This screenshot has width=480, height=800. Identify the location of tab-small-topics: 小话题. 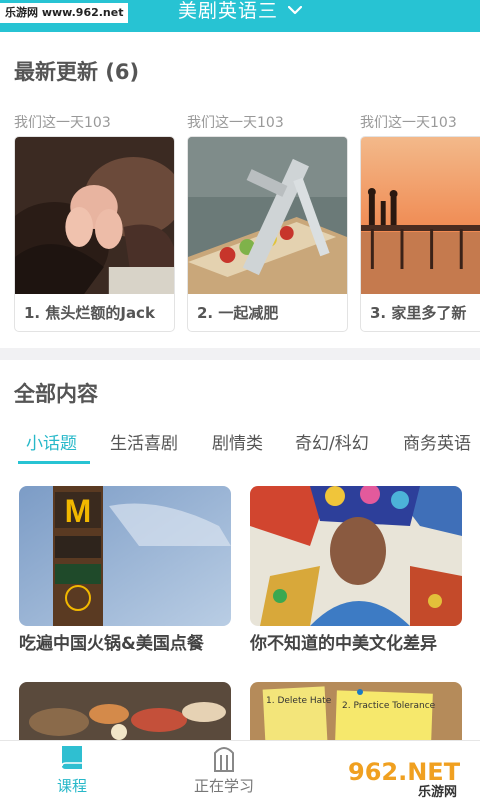
(51, 446).